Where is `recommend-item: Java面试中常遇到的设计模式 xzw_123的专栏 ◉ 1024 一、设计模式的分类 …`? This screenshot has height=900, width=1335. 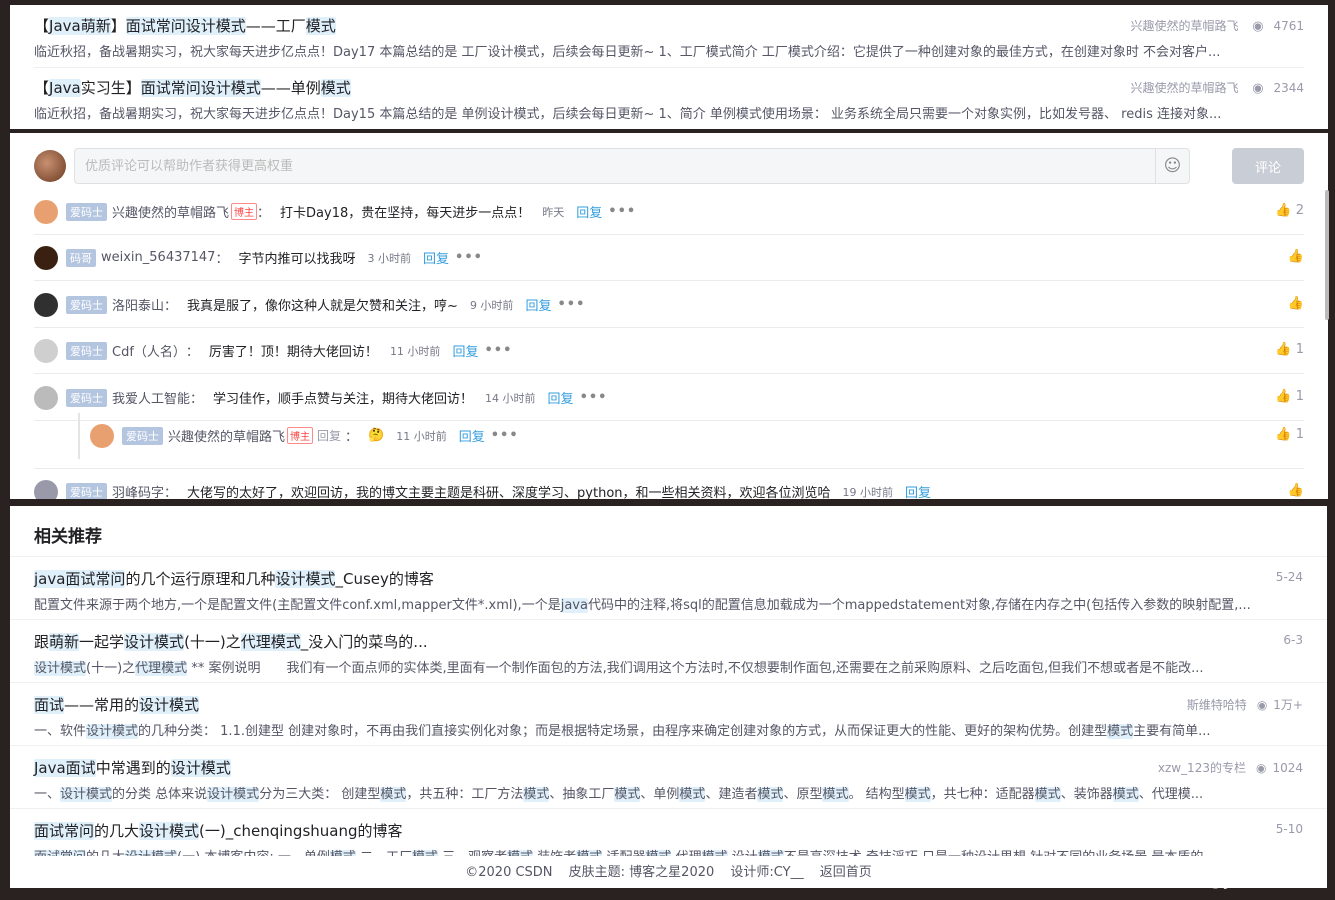
recommend-item: Java面试中常遇到的设计模式 xzw_123的专栏 ◉ 1024 一、设计模式的分类 … is located at coordinates (668, 776).